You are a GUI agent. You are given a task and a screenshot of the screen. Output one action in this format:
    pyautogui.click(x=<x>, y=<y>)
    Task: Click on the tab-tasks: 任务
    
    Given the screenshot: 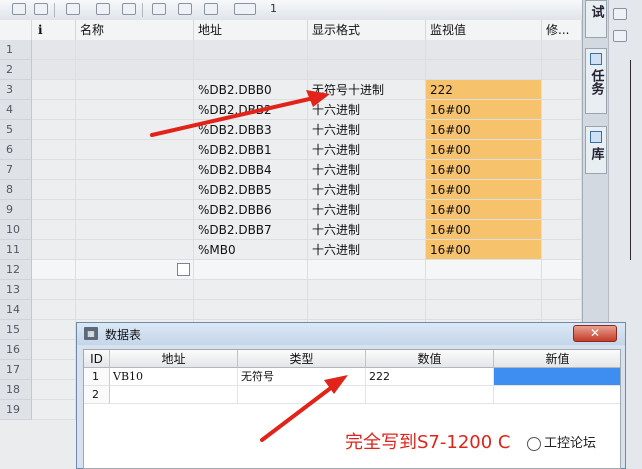 What is the action you would take?
    pyautogui.click(x=596, y=81)
    